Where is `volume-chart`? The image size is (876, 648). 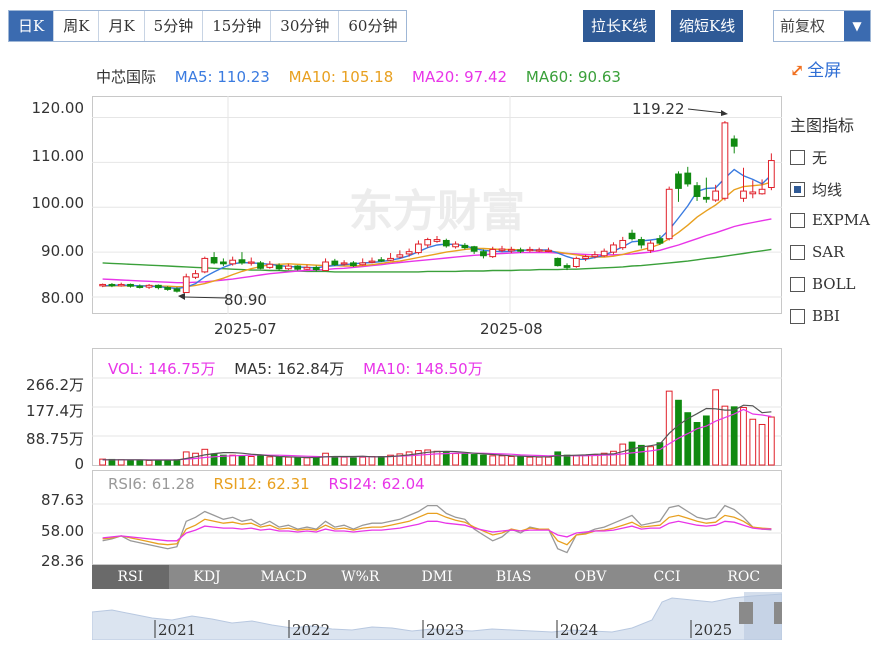 volume-chart is located at coordinates (437, 407).